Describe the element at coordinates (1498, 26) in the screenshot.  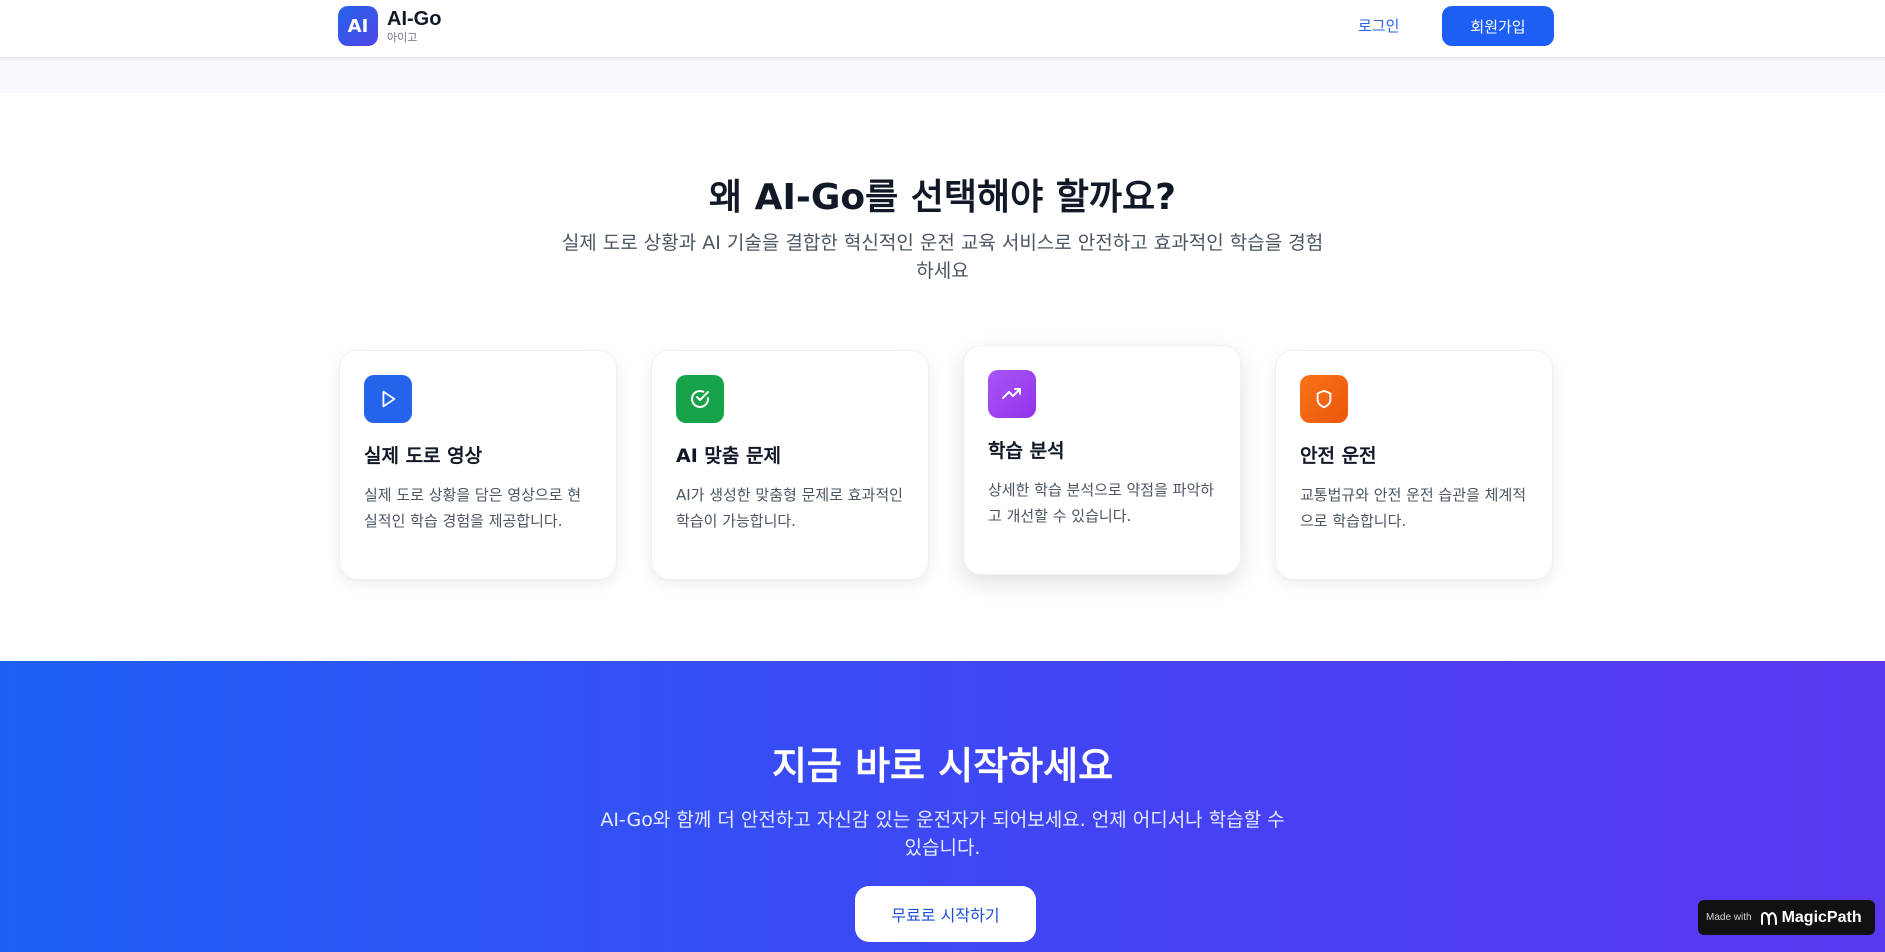
I see `signup-button: 회원가입` at that location.